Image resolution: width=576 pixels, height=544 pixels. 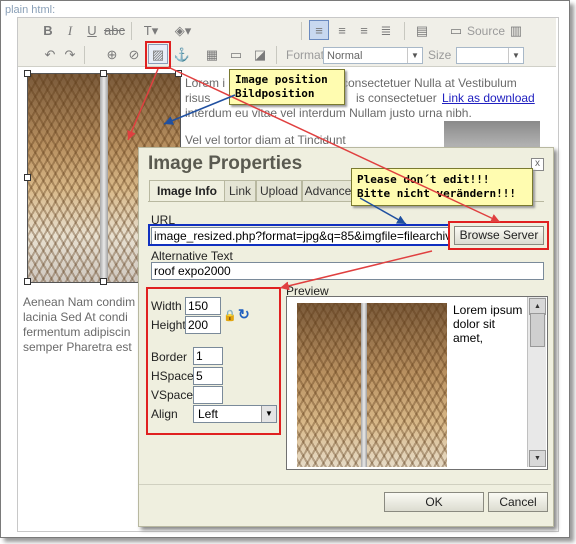 What do you see at coordinates (440, 55) in the screenshot?
I see `size-label: Size` at bounding box center [440, 55].